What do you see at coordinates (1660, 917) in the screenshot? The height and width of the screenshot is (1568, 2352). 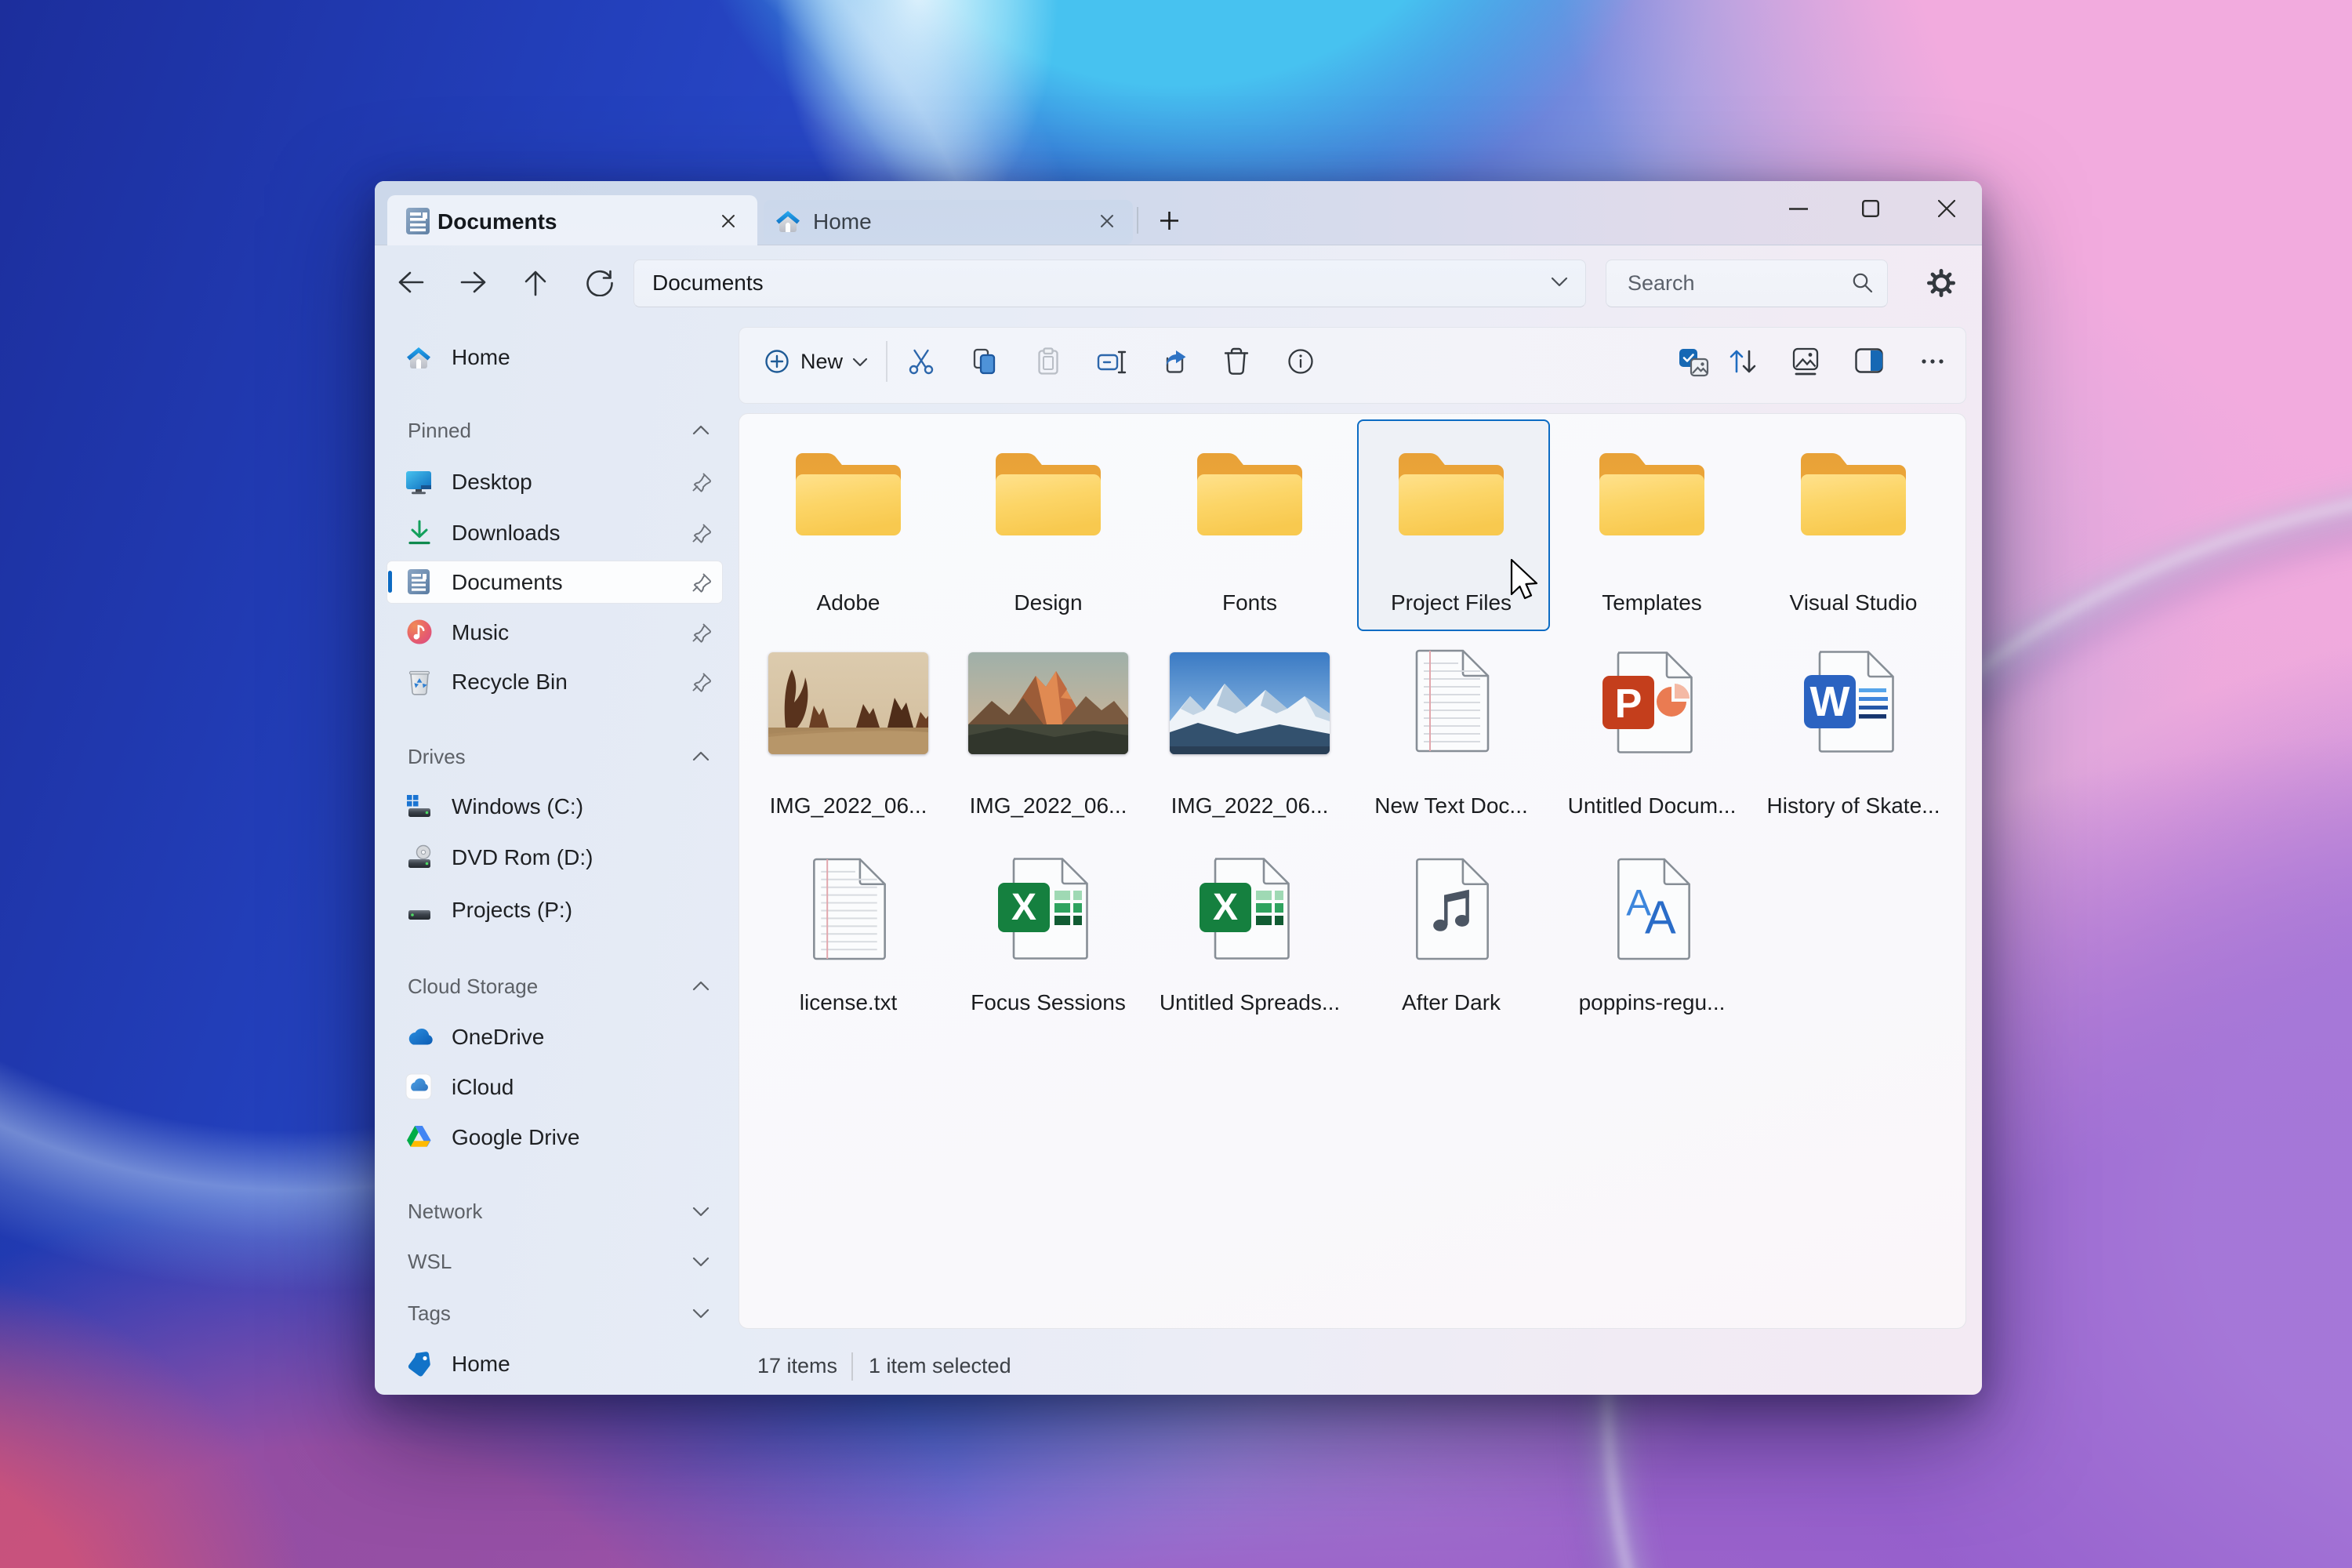 I see `svg-text: A` at bounding box center [1660, 917].